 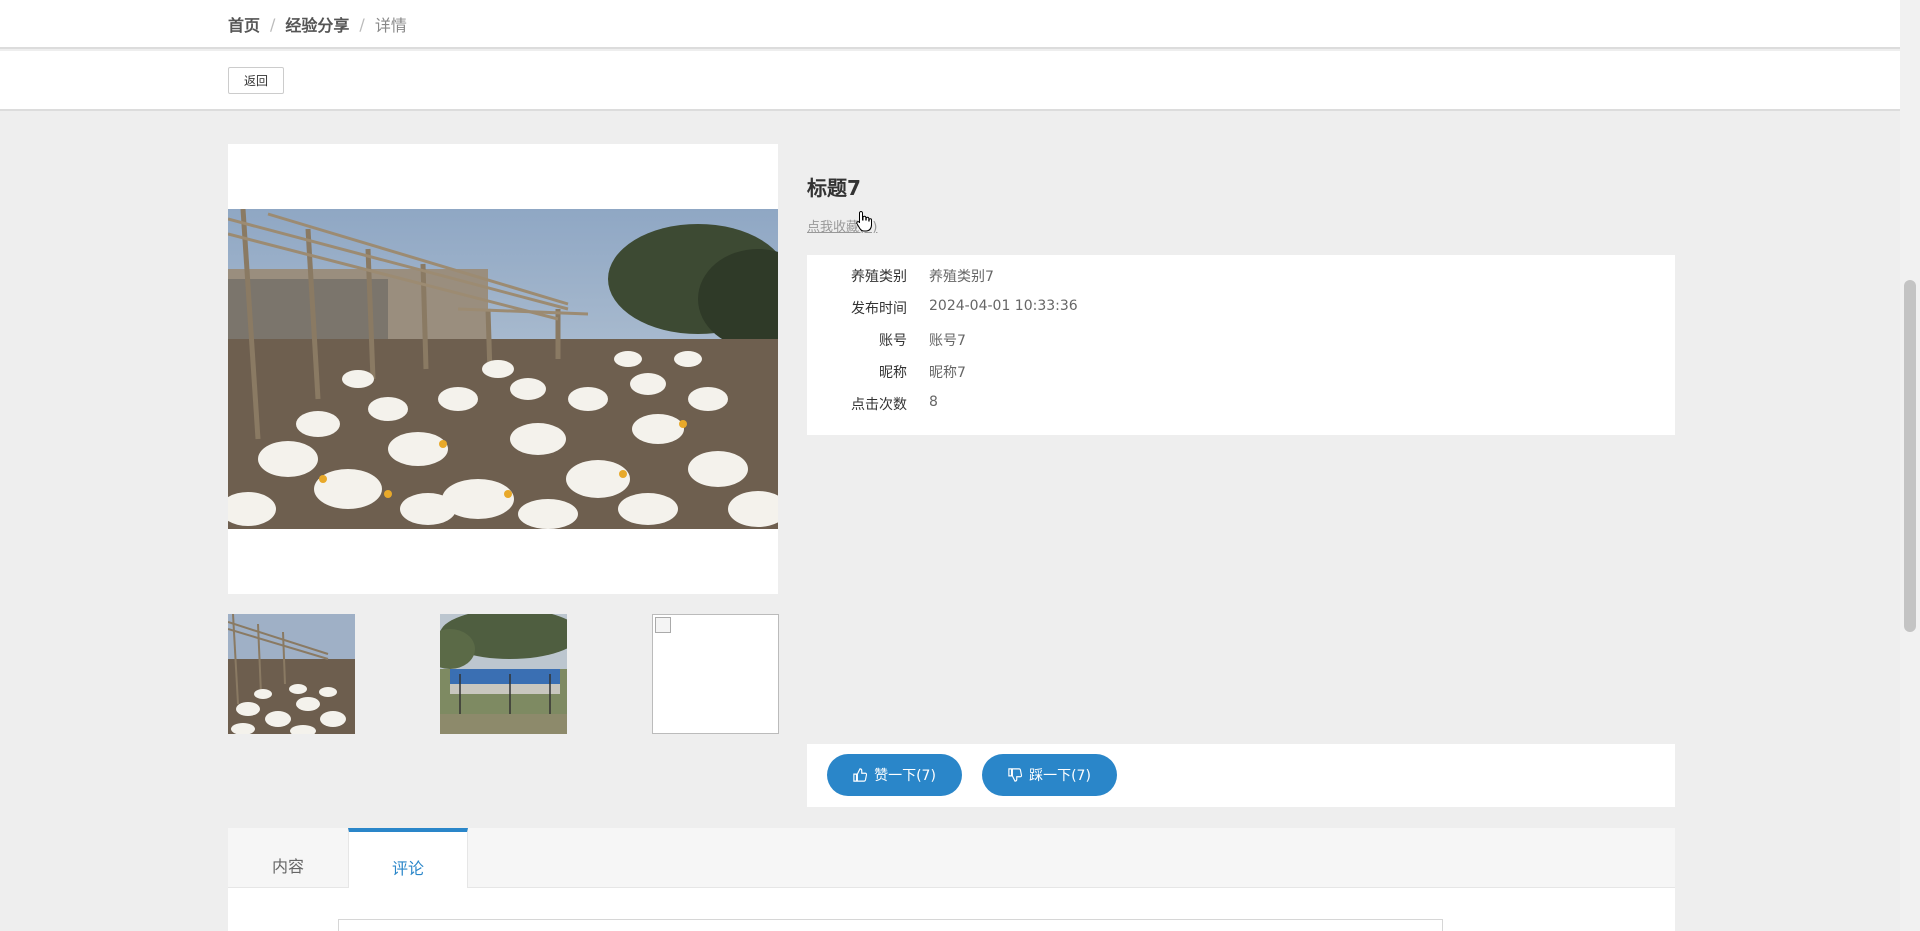 What do you see at coordinates (879, 277) in the screenshot?
I see `info-label: 养殖类别` at bounding box center [879, 277].